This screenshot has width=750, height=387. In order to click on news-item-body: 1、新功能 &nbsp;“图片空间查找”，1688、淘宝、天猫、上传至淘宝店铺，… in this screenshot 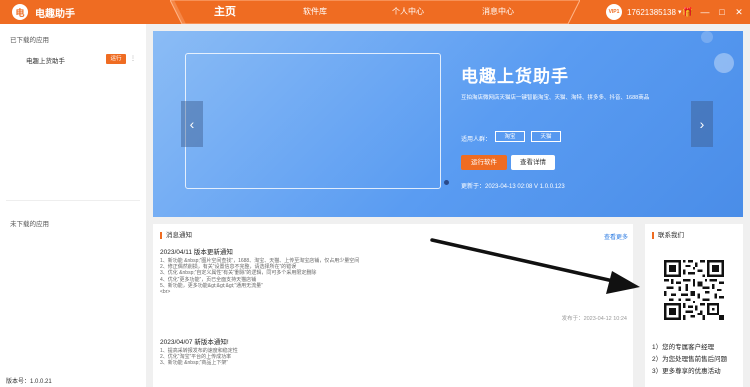, I will do `click(259, 276)`.